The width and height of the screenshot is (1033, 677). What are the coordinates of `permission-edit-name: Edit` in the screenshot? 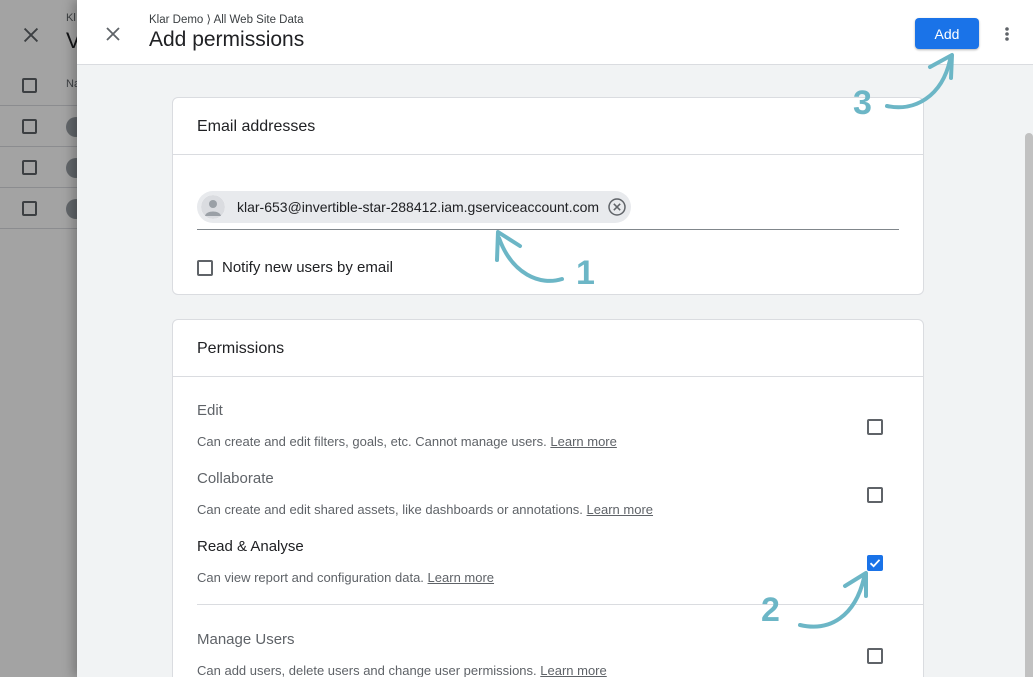 It's located at (210, 410).